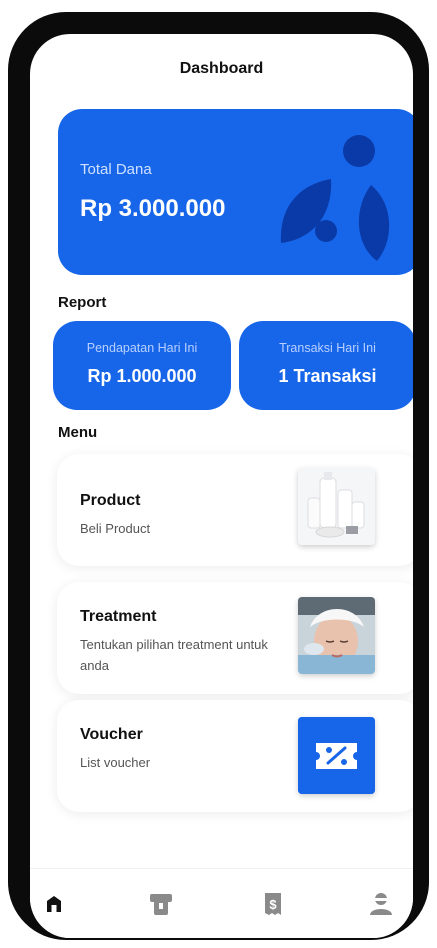 This screenshot has width=437, height=948. What do you see at coordinates (110, 500) in the screenshot?
I see `menu-item-title: Product` at bounding box center [110, 500].